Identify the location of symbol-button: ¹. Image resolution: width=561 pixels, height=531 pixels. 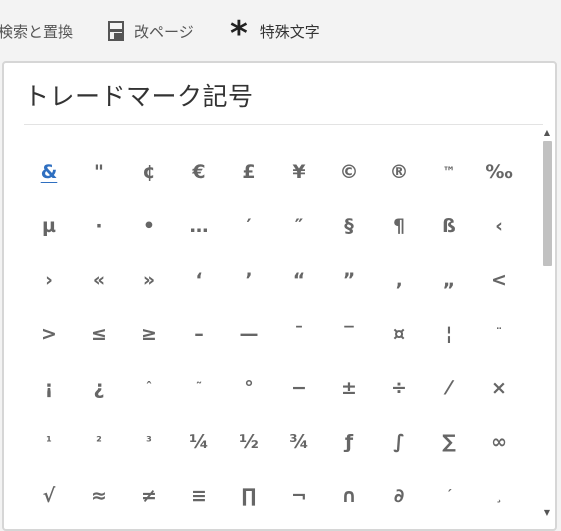
(49, 442).